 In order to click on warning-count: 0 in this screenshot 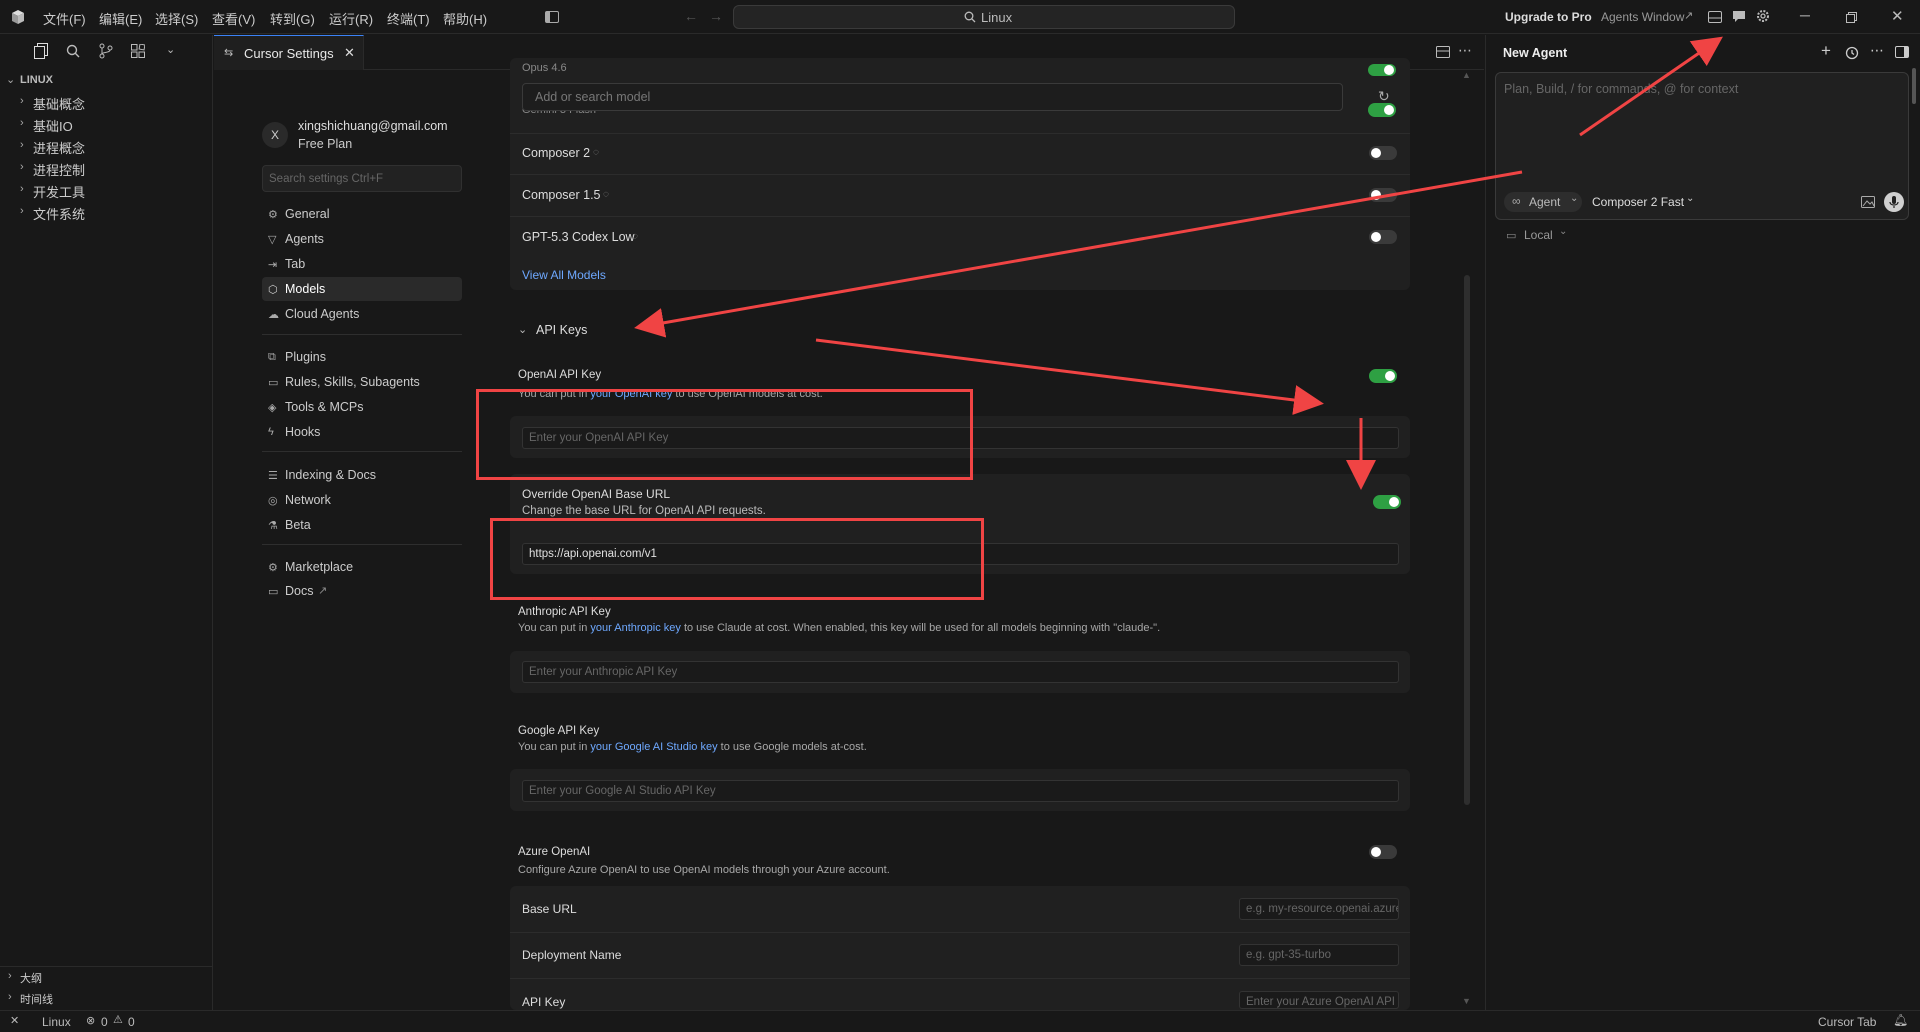, I will do `click(131, 1022)`.